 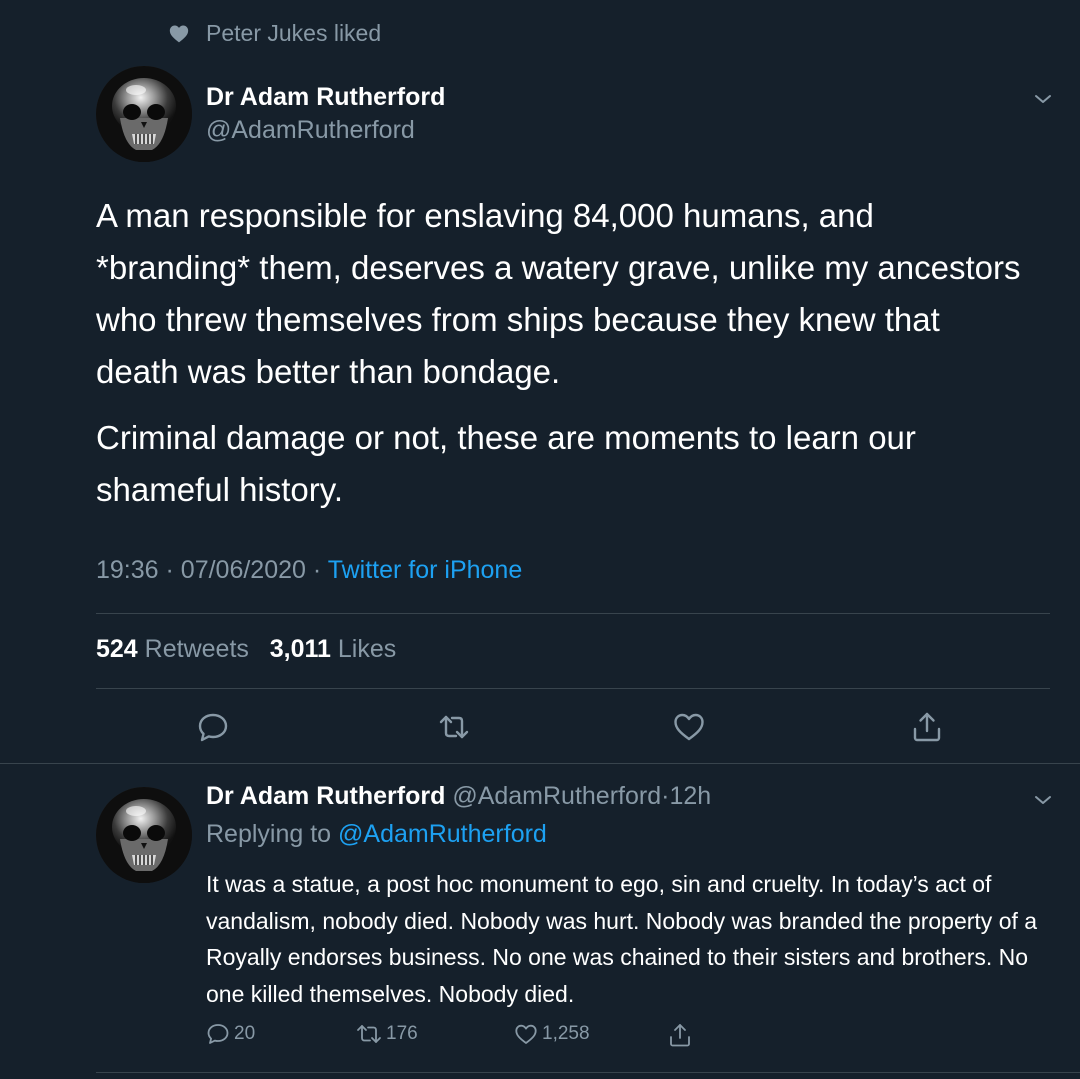 What do you see at coordinates (333, 649) in the screenshot?
I see `likes-stat: 3,011 Likes` at bounding box center [333, 649].